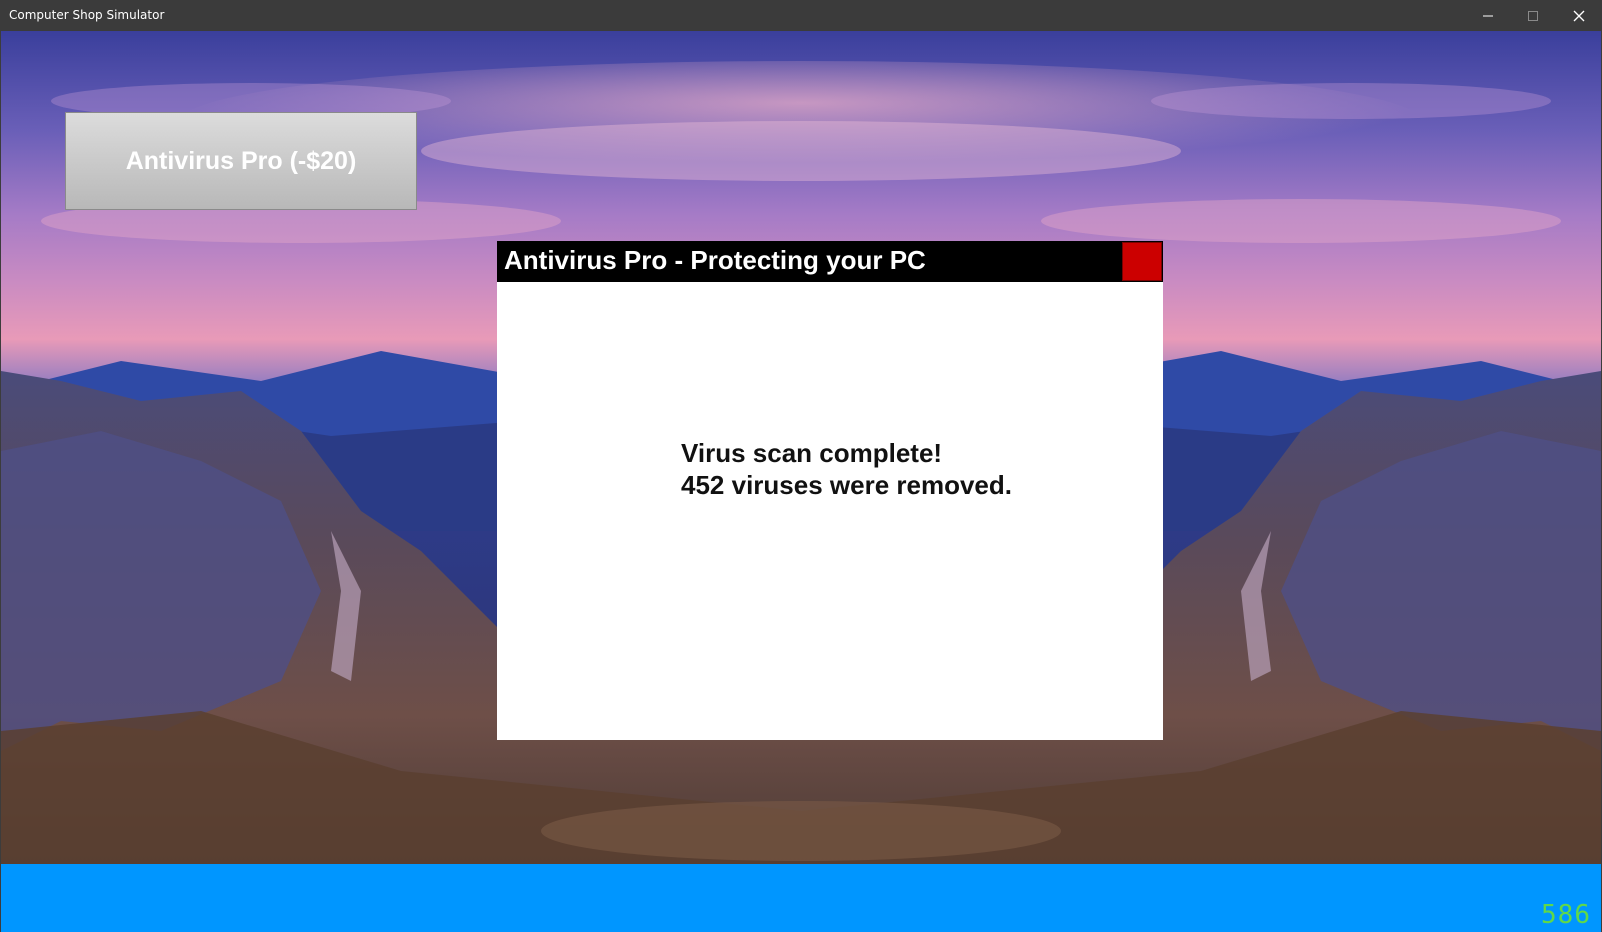  I want to click on minimize-button, so click(1488, 15).